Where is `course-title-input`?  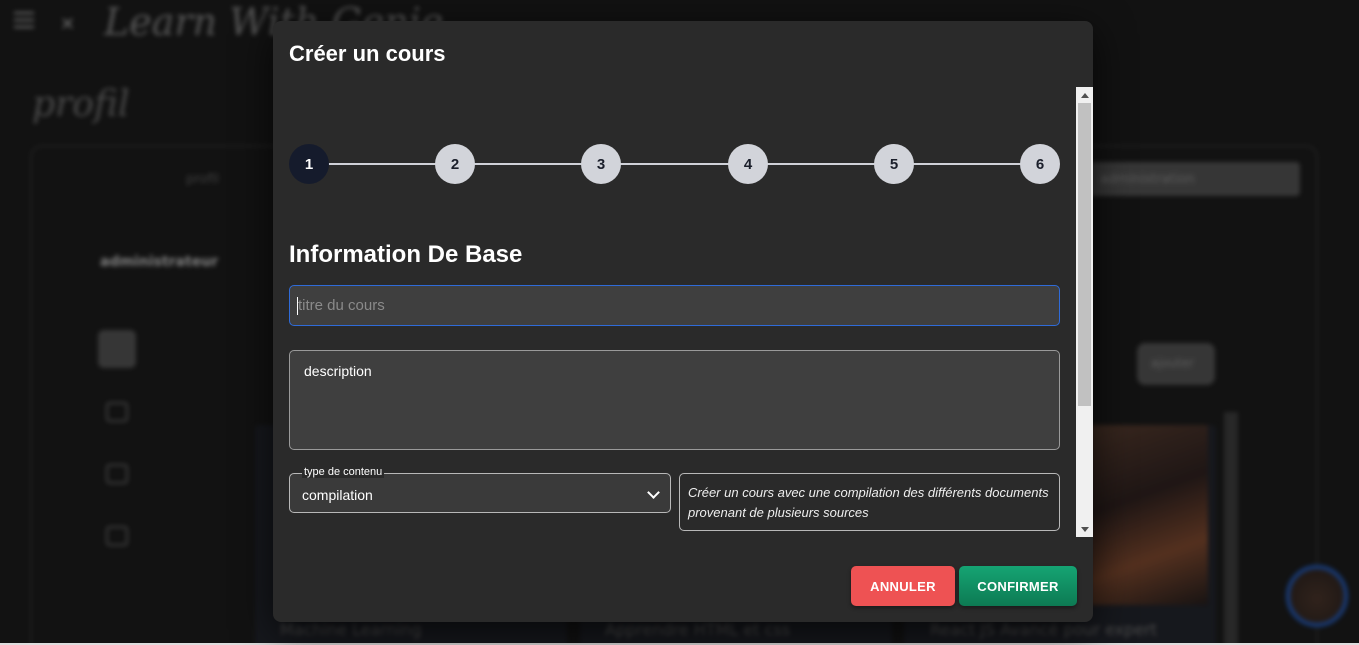
course-title-input is located at coordinates (674, 305).